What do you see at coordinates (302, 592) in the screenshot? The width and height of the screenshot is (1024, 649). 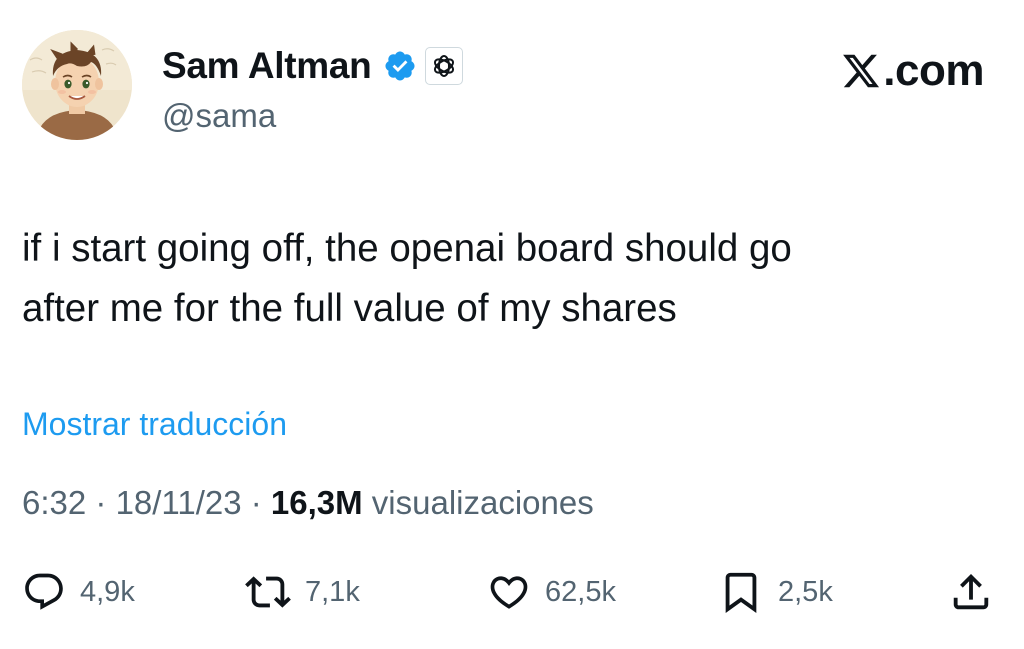 I see `repost-button: 7,1k` at bounding box center [302, 592].